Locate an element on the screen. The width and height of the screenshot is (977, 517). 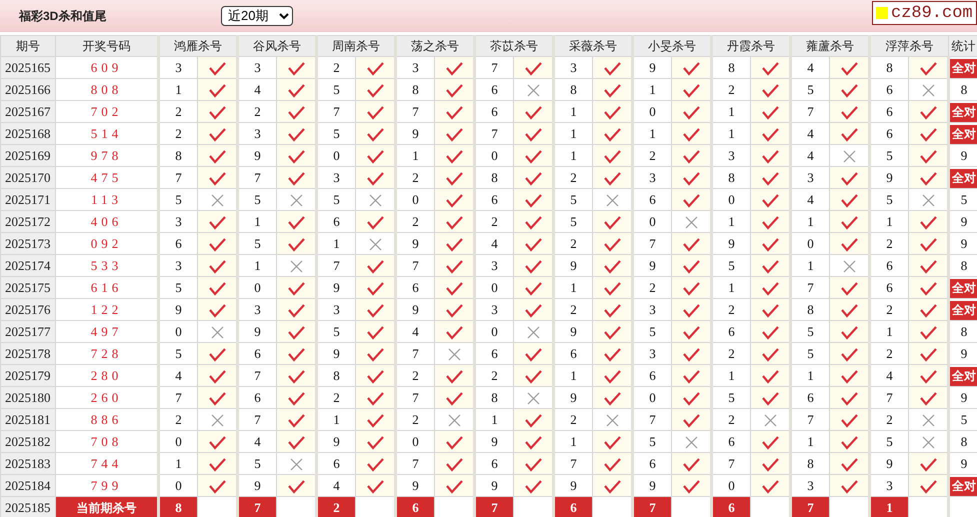
period-cell: 2025169 is located at coordinates (28, 155).